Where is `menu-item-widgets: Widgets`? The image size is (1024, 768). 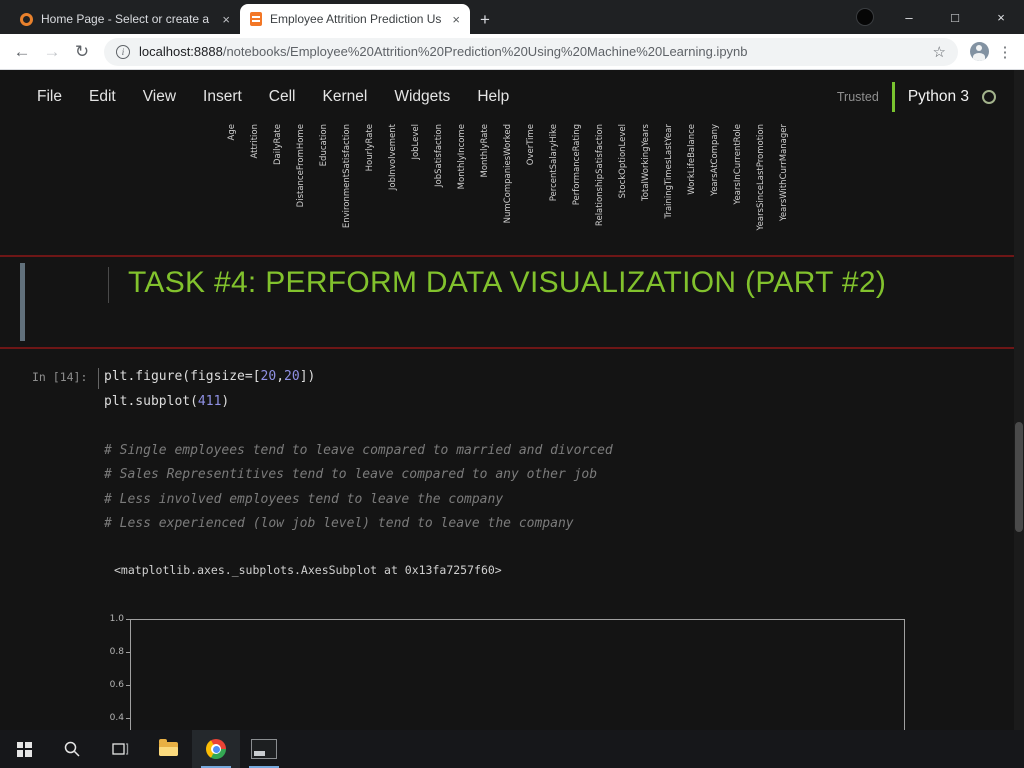 menu-item-widgets: Widgets is located at coordinates (422, 97).